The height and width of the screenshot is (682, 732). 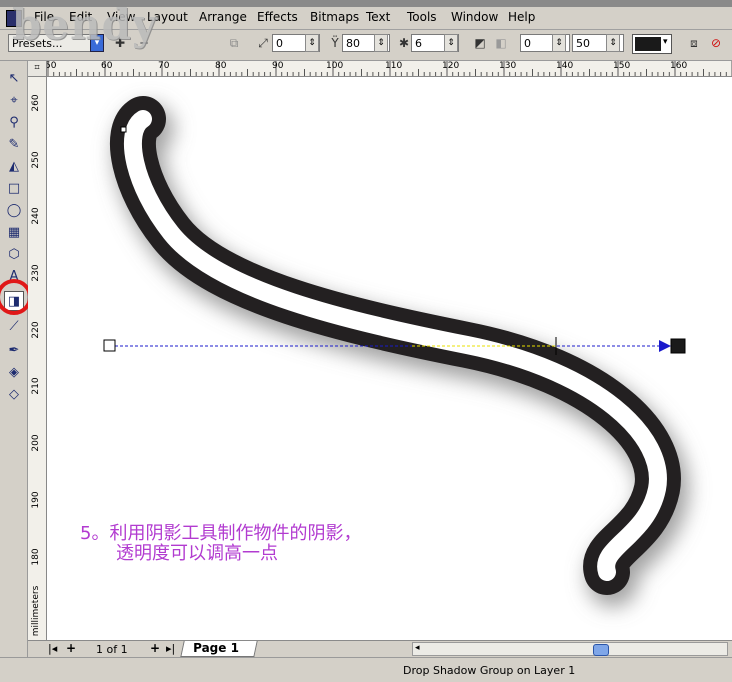 What do you see at coordinates (334, 17) in the screenshot?
I see `menu-bitmaps: Bitmaps` at bounding box center [334, 17].